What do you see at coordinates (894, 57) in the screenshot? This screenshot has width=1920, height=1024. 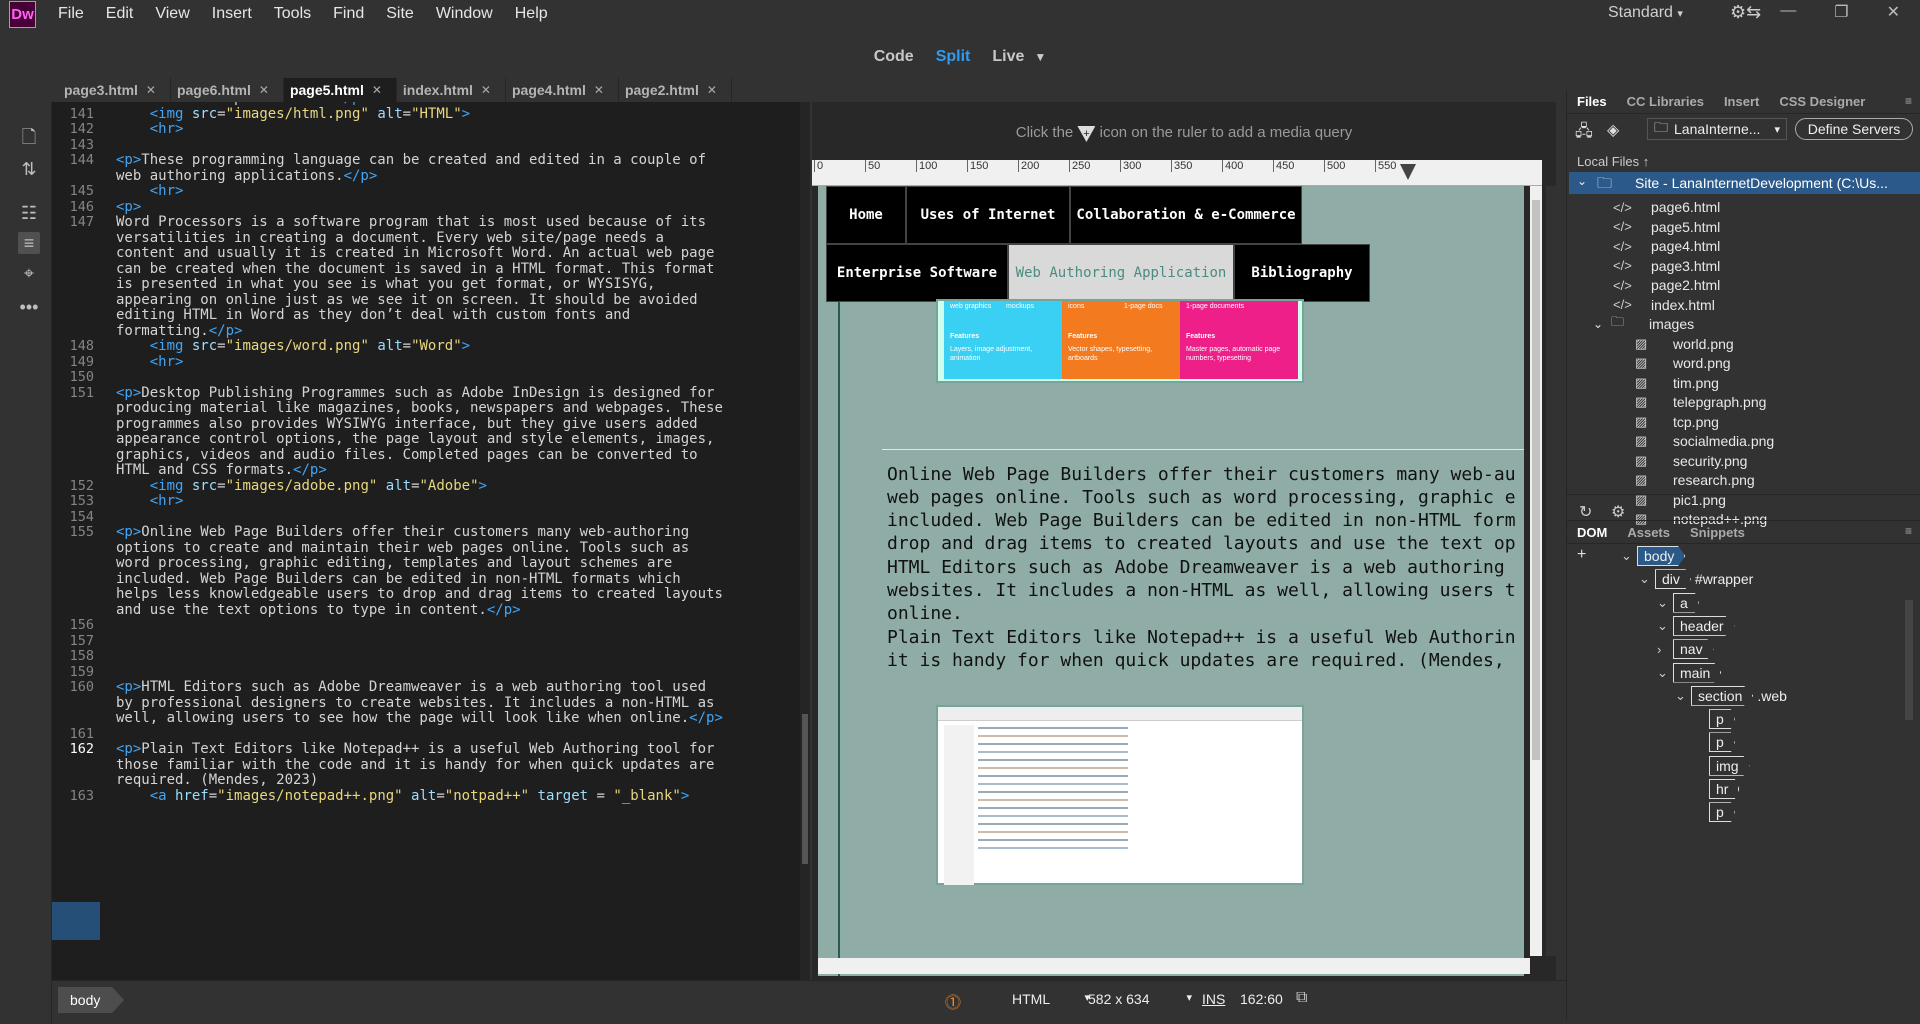 I see `code-view-button: Code` at bounding box center [894, 57].